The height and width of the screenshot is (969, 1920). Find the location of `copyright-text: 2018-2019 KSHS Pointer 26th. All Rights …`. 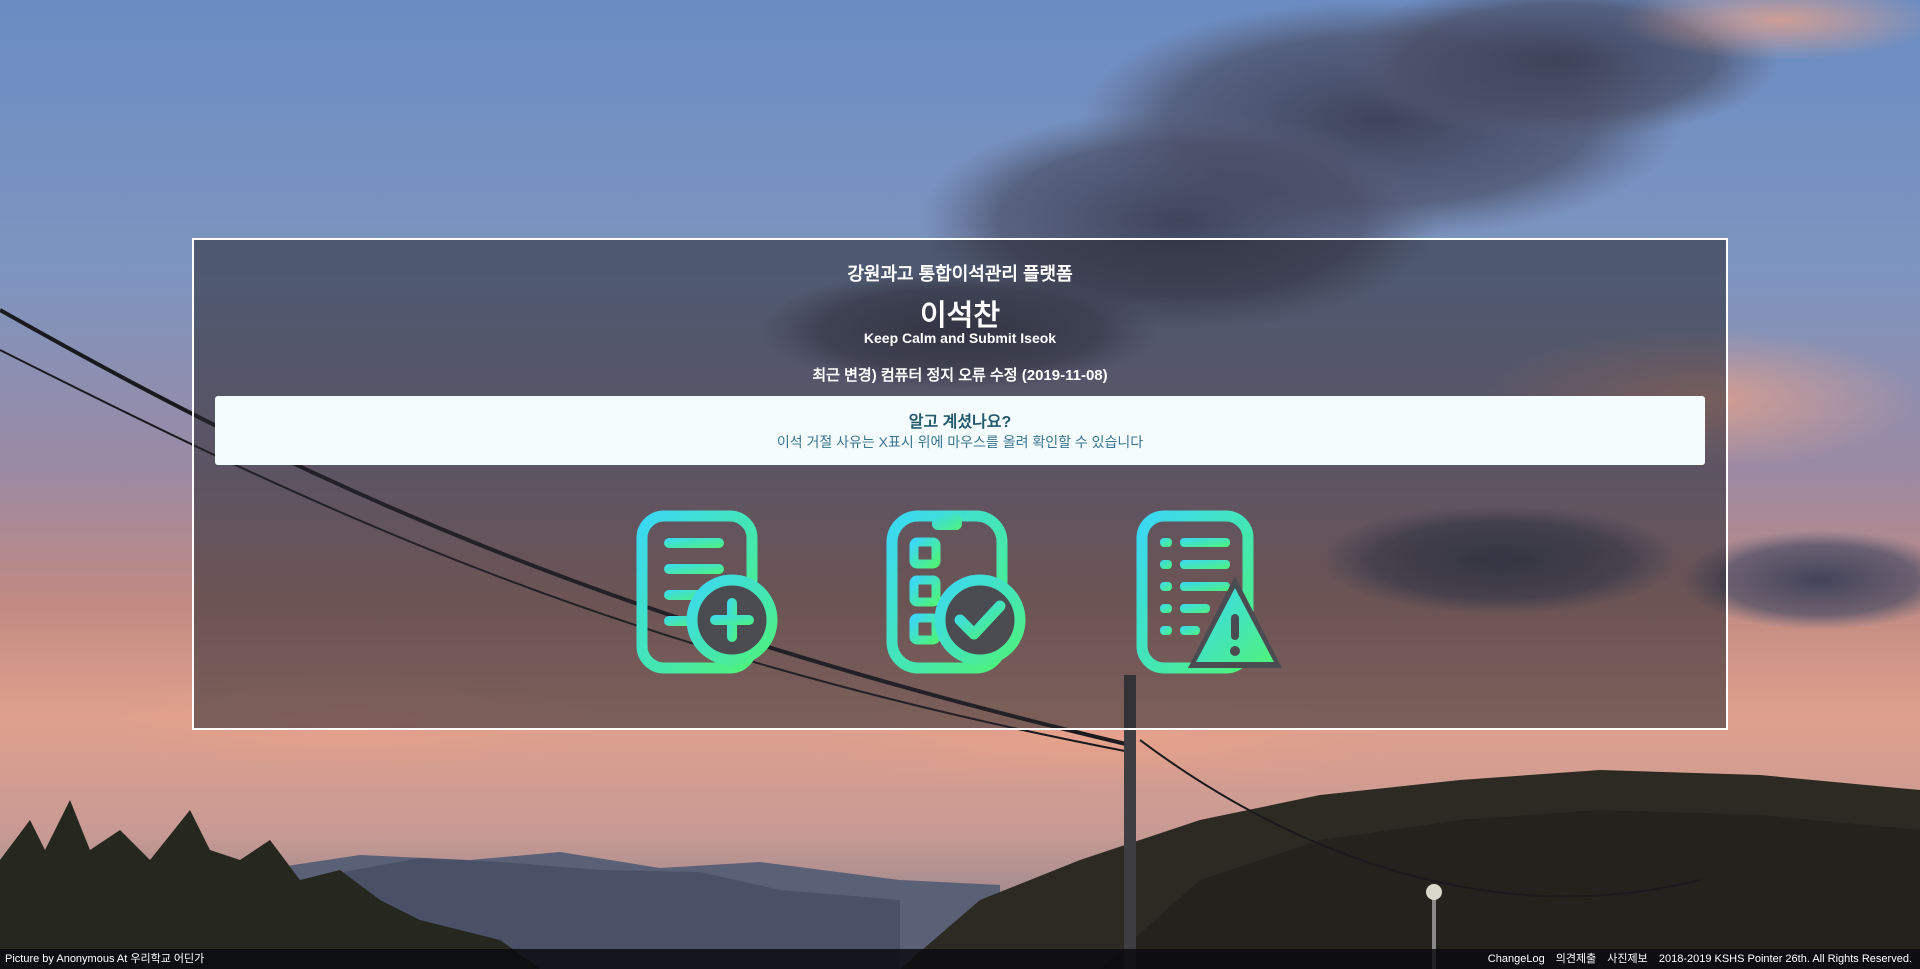

copyright-text: 2018-2019 KSHS Pointer 26th. All Rights … is located at coordinates (1785, 959).